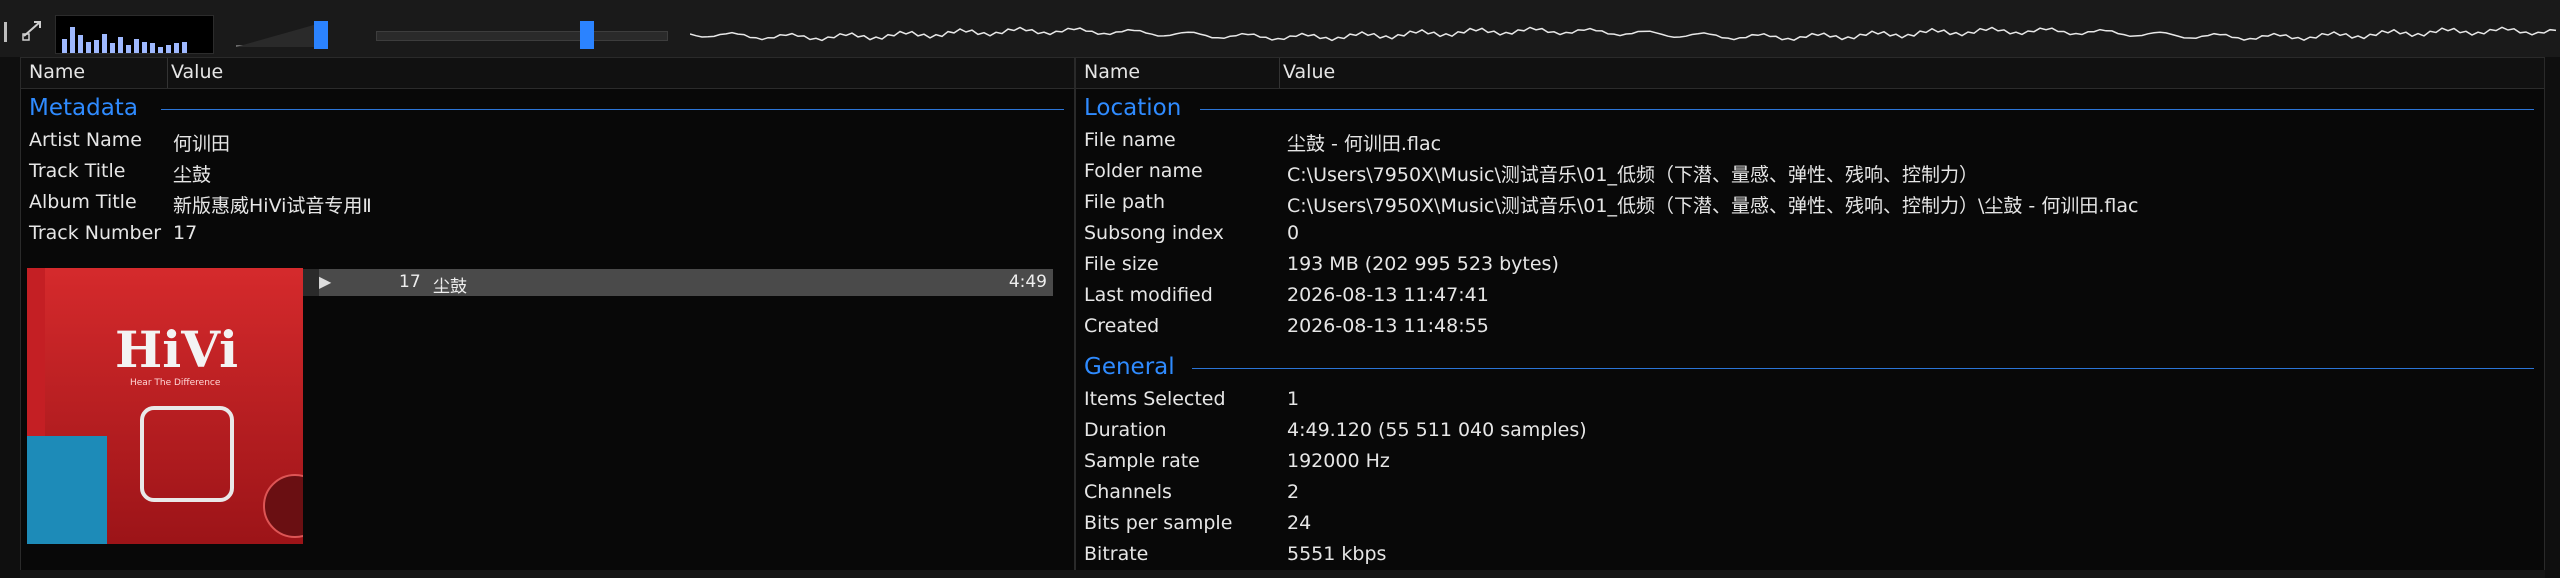  What do you see at coordinates (1810, 73) in the screenshot?
I see `properties-column-header: Name Value` at bounding box center [1810, 73].